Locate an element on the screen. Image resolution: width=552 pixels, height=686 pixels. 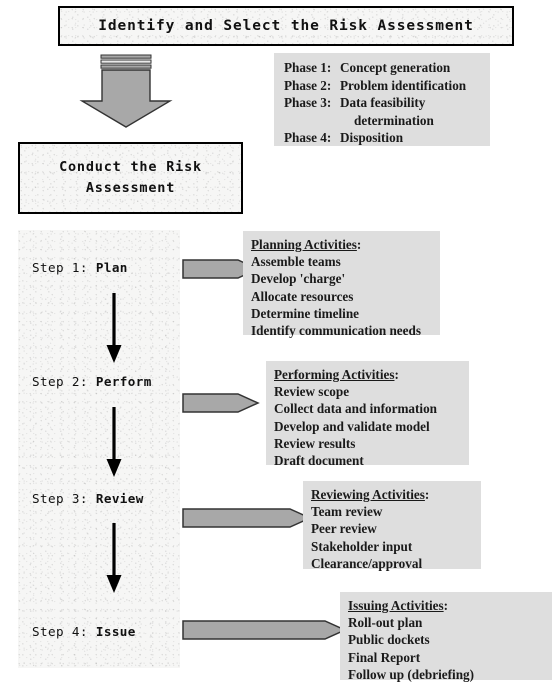
phase-row: Phase 4: Disposition is located at coordinates (387, 138).